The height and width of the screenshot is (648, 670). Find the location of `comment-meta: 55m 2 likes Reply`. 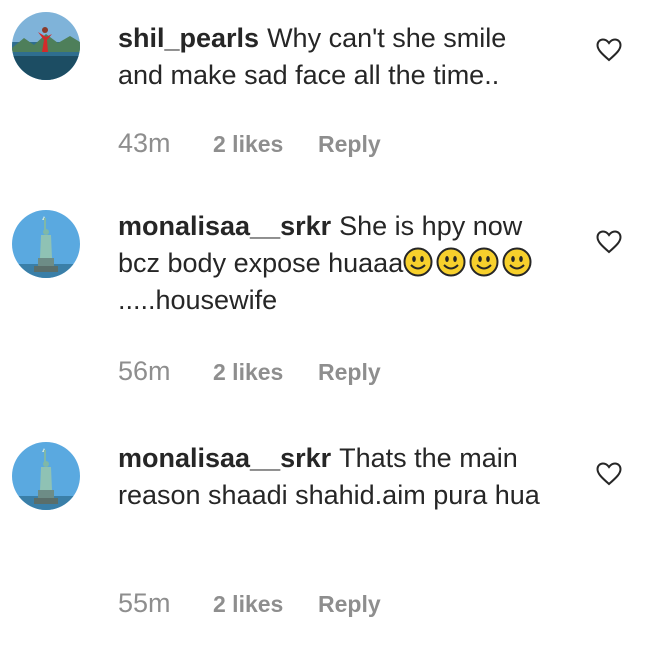

comment-meta: 55m 2 likes Reply is located at coordinates (249, 603).